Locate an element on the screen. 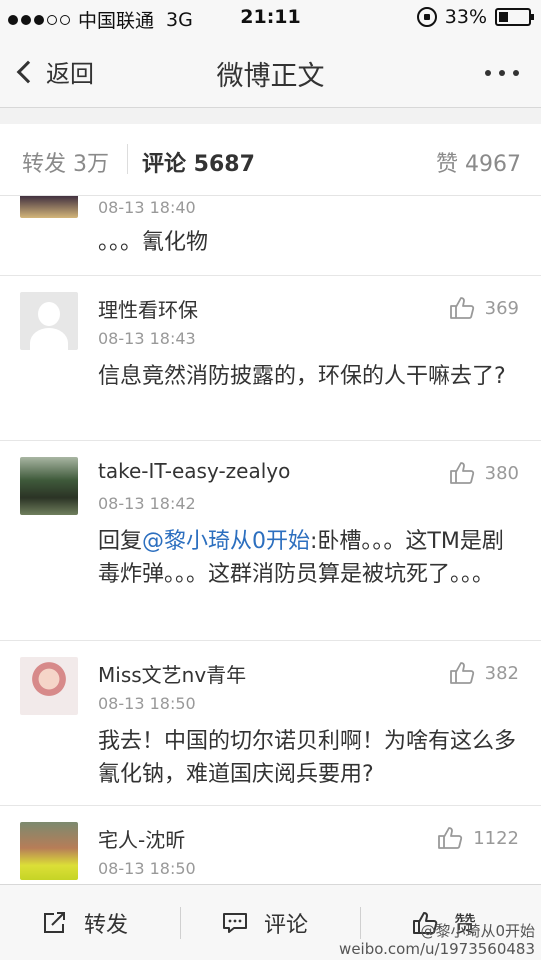 The image size is (541, 960). watermark: @黎小琦从0开始 weibo.com/u/1973560483 is located at coordinates (437, 940).